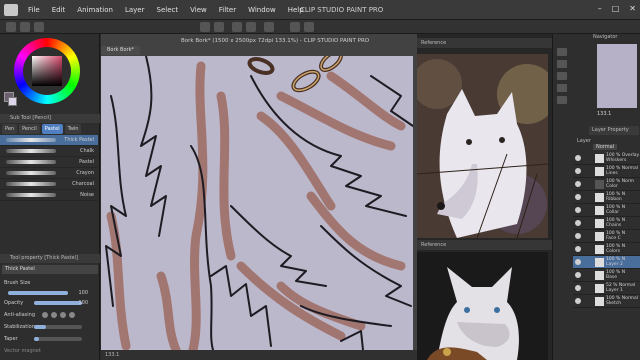 The height and width of the screenshot is (360, 640). What do you see at coordinates (606, 275) in the screenshot?
I see `layer-row: 100 % N Base` at bounding box center [606, 275].